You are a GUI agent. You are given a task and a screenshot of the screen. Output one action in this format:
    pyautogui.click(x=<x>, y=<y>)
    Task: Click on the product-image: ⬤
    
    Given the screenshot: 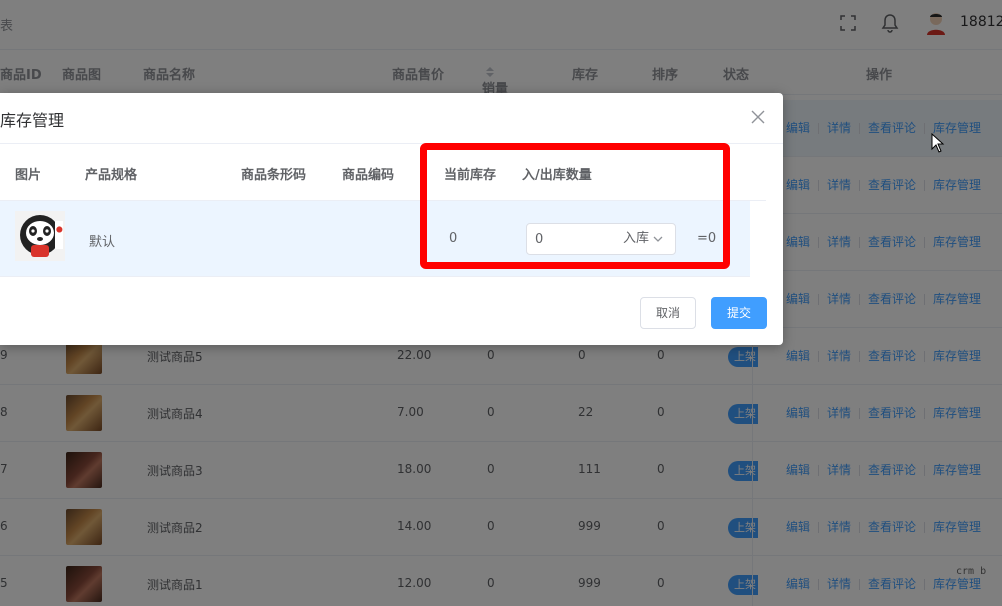 What is the action you would take?
    pyautogui.click(x=40, y=236)
    